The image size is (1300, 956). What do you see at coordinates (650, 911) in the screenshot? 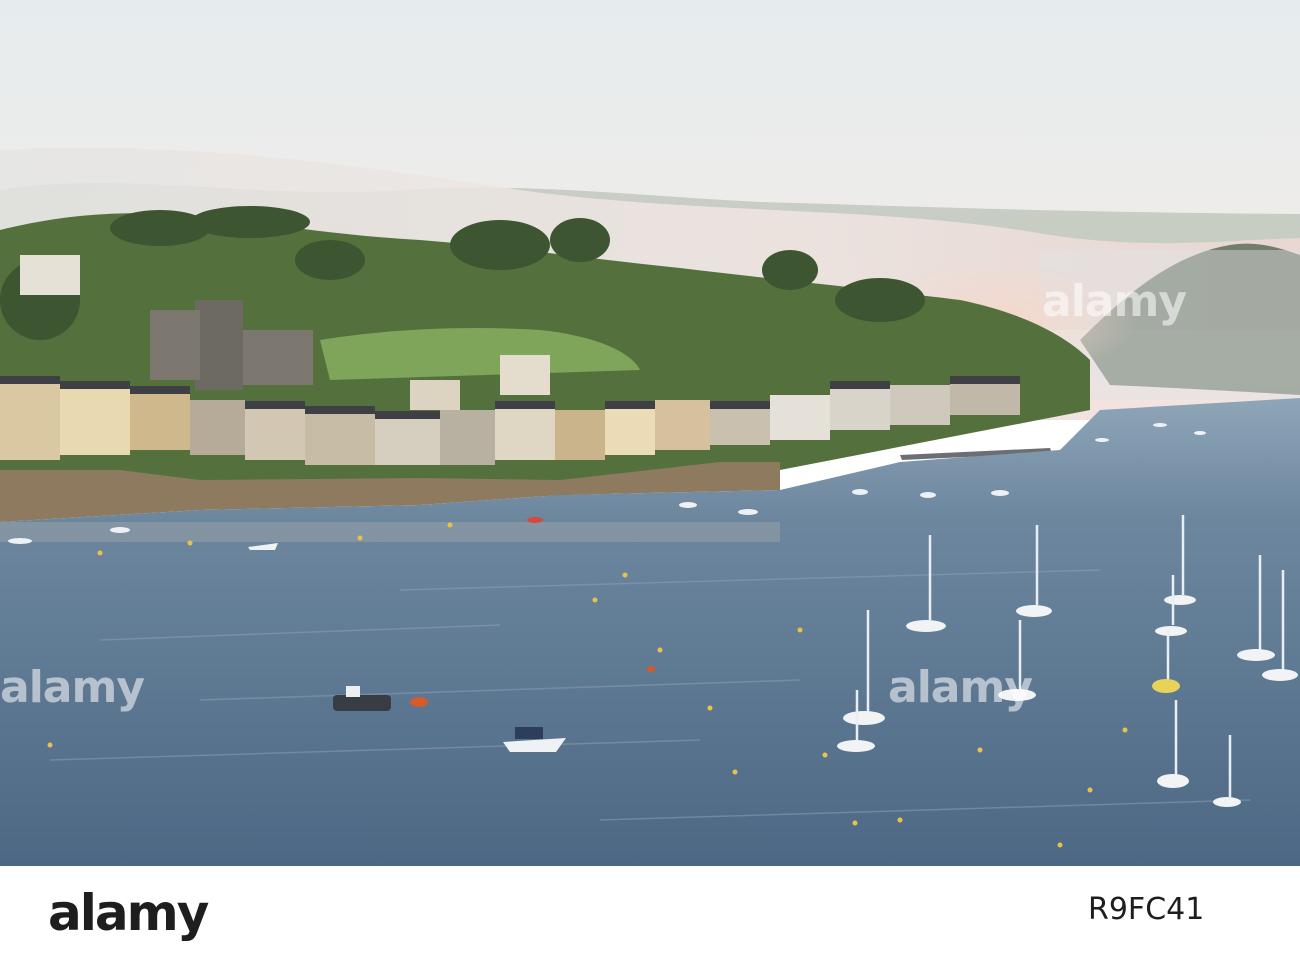
I see `brand-footer: alamy R9FC41` at bounding box center [650, 911].